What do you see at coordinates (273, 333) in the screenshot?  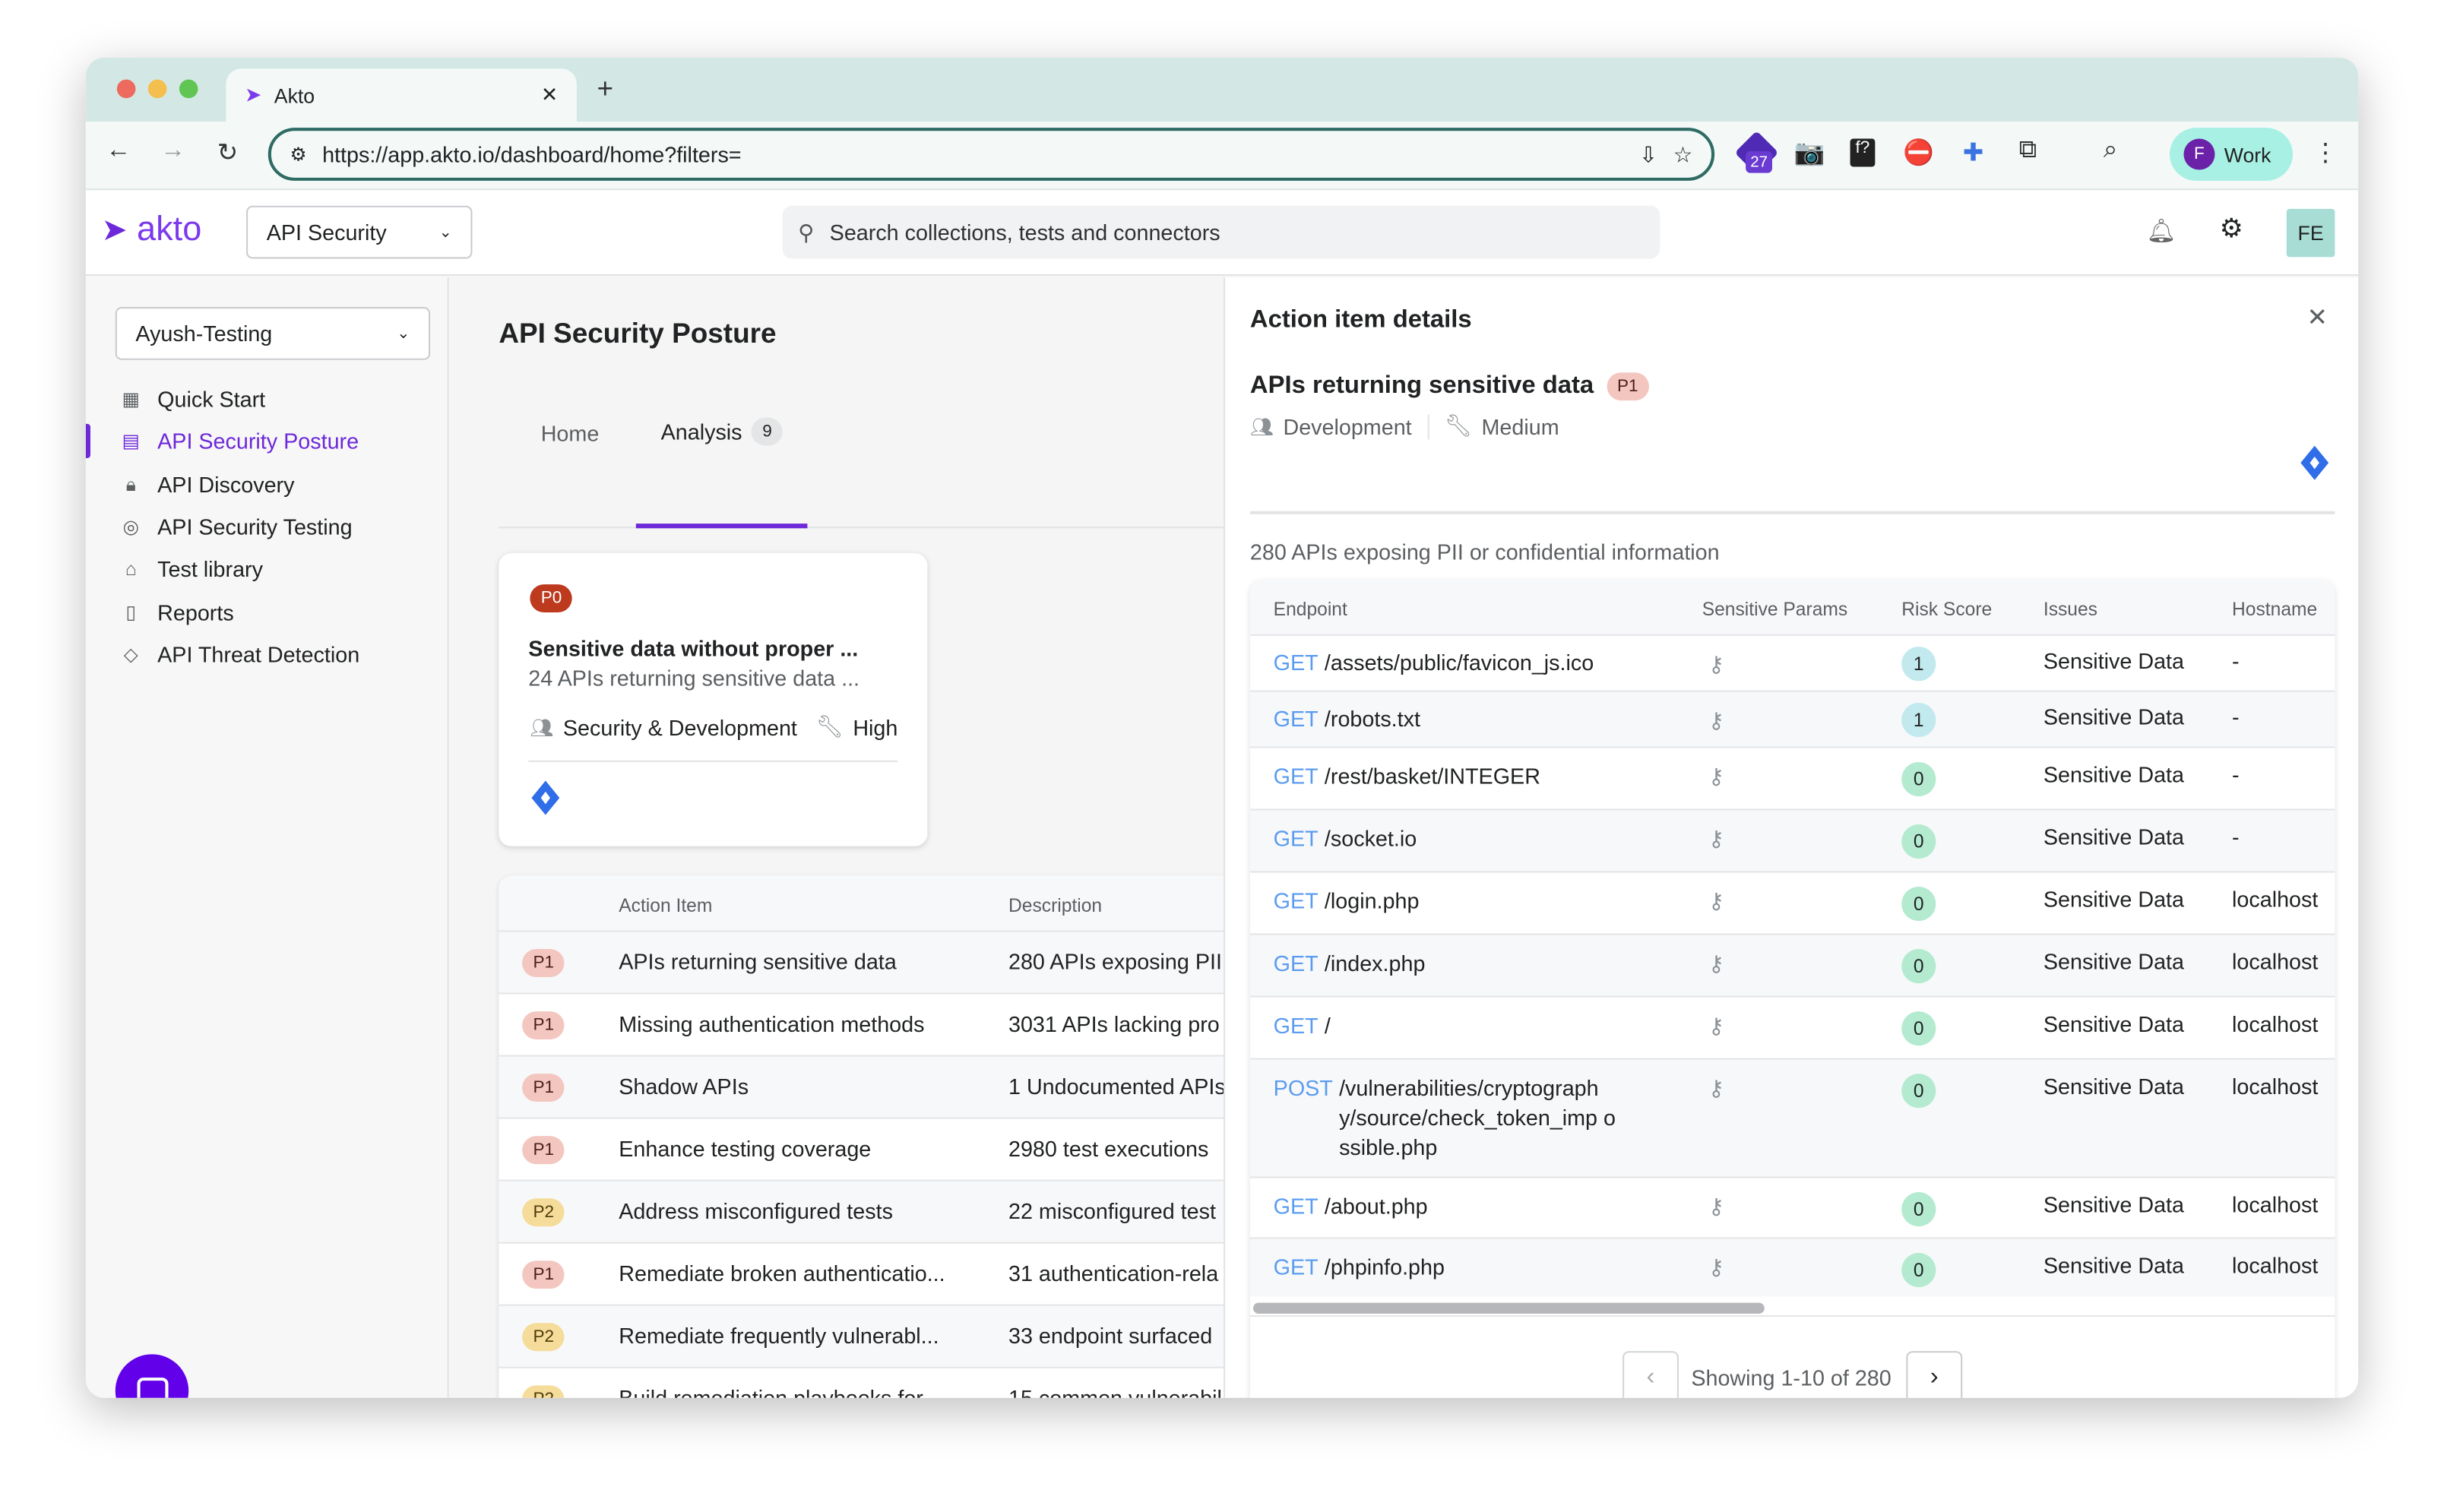 I see `collection-select: Ayush-Testing ⌄` at bounding box center [273, 333].